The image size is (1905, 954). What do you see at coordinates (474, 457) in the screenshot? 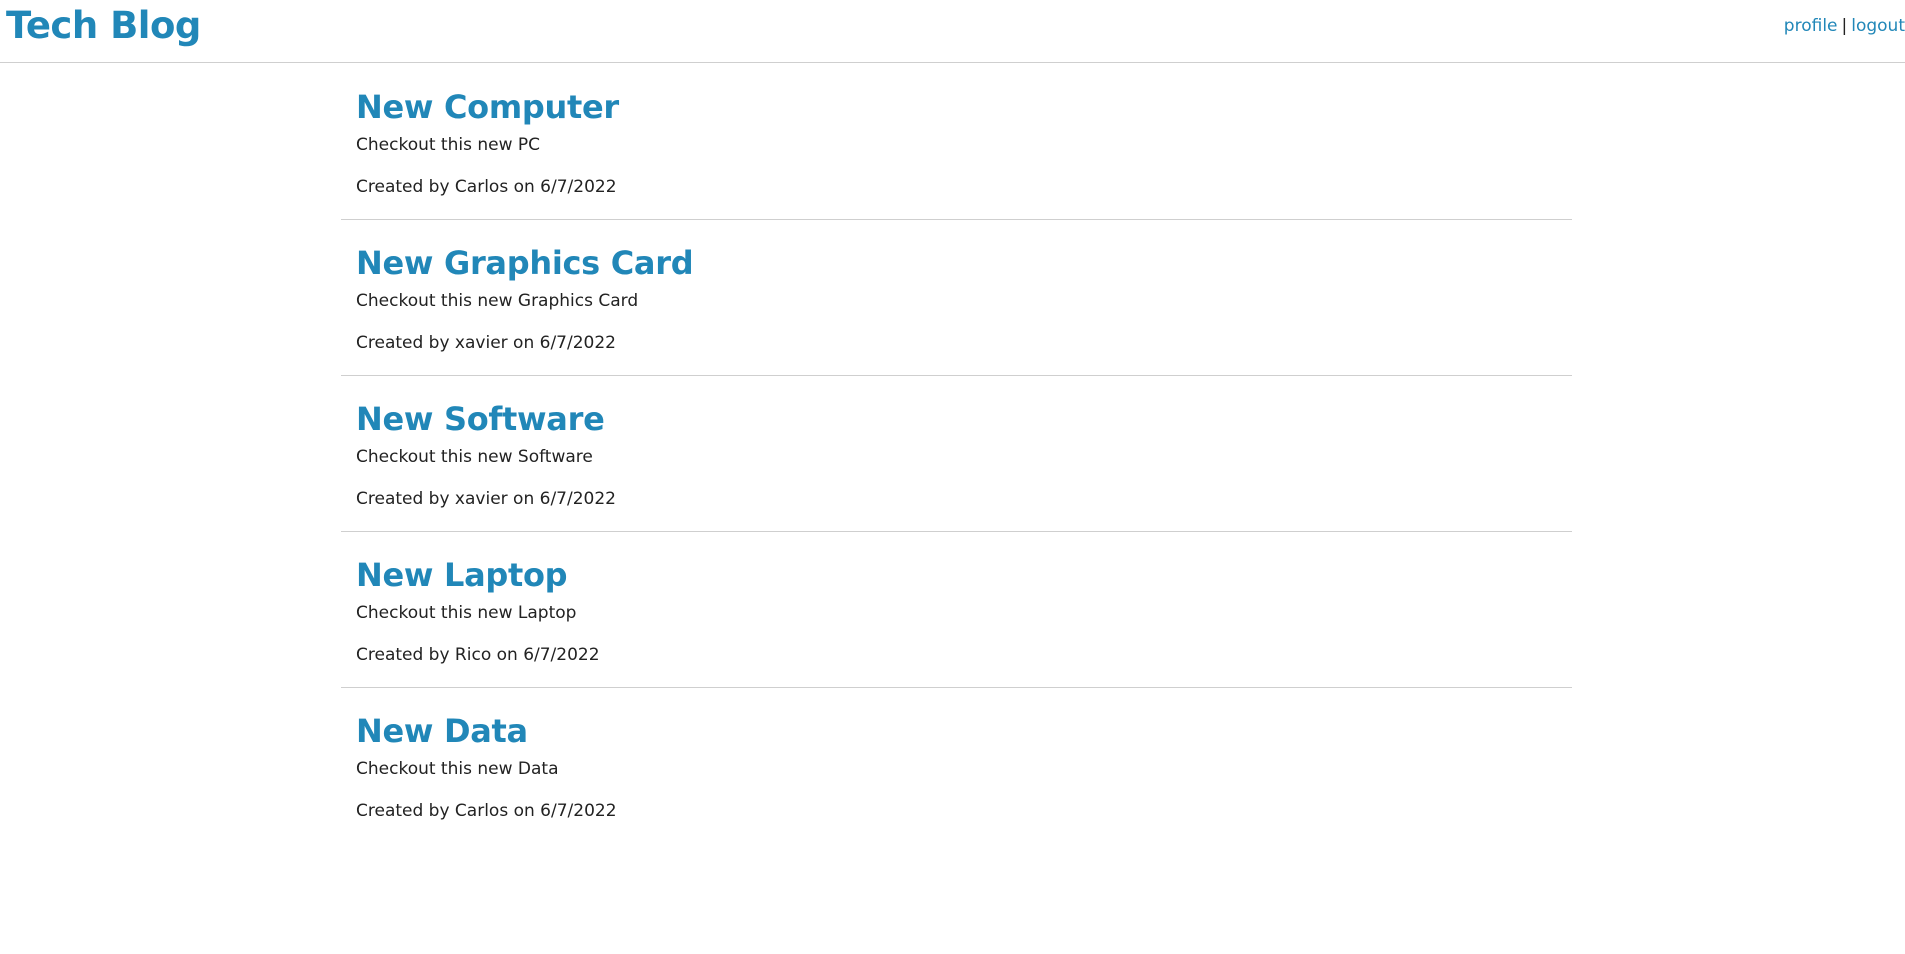
I see `post-body: Checkout this new Software` at bounding box center [474, 457].